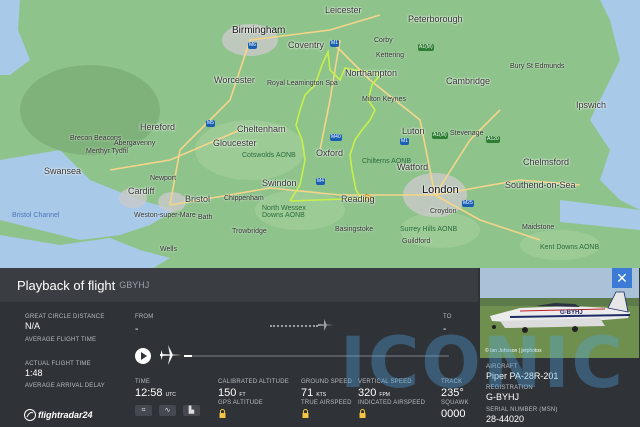 Image resolution: width=640 pixels, height=427 pixels. I want to click on playback-progress-fill, so click(188, 356).